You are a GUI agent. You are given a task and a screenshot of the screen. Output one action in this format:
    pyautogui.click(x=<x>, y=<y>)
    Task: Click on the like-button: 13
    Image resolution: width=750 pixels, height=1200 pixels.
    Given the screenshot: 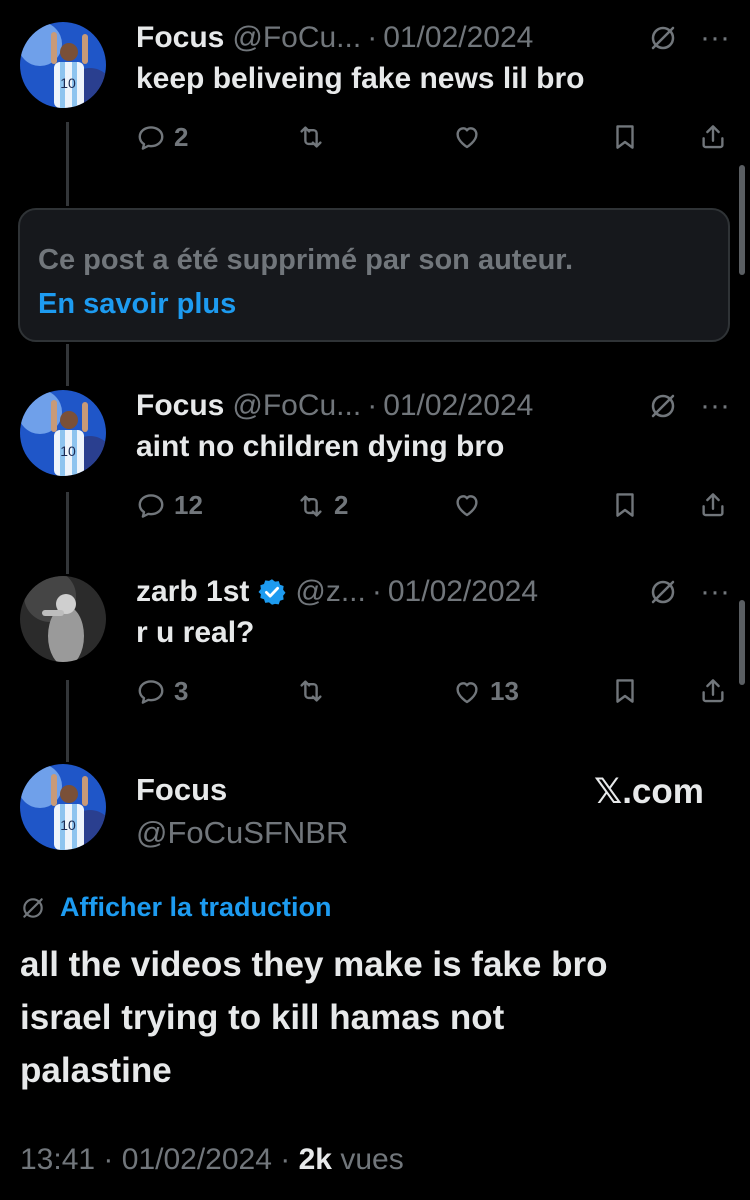 What is the action you would take?
    pyautogui.click(x=485, y=691)
    